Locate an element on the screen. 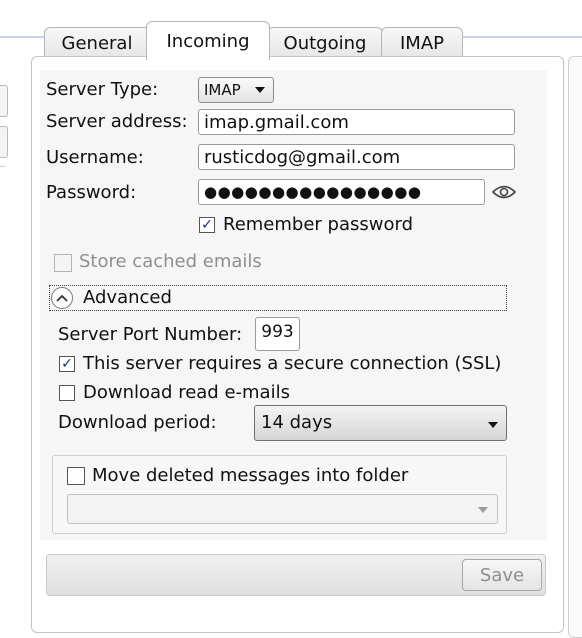  tab-outgoing: Outgoing is located at coordinates (325, 42).